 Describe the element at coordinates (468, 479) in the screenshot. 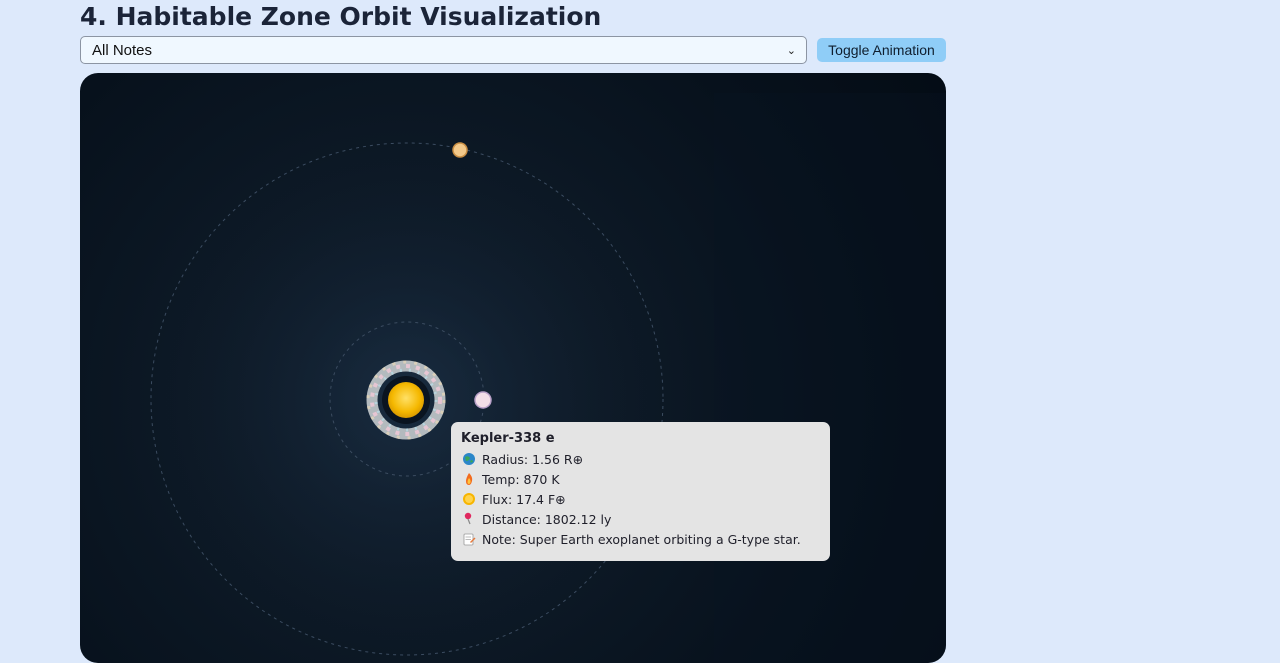

I see `fire-icon` at that location.